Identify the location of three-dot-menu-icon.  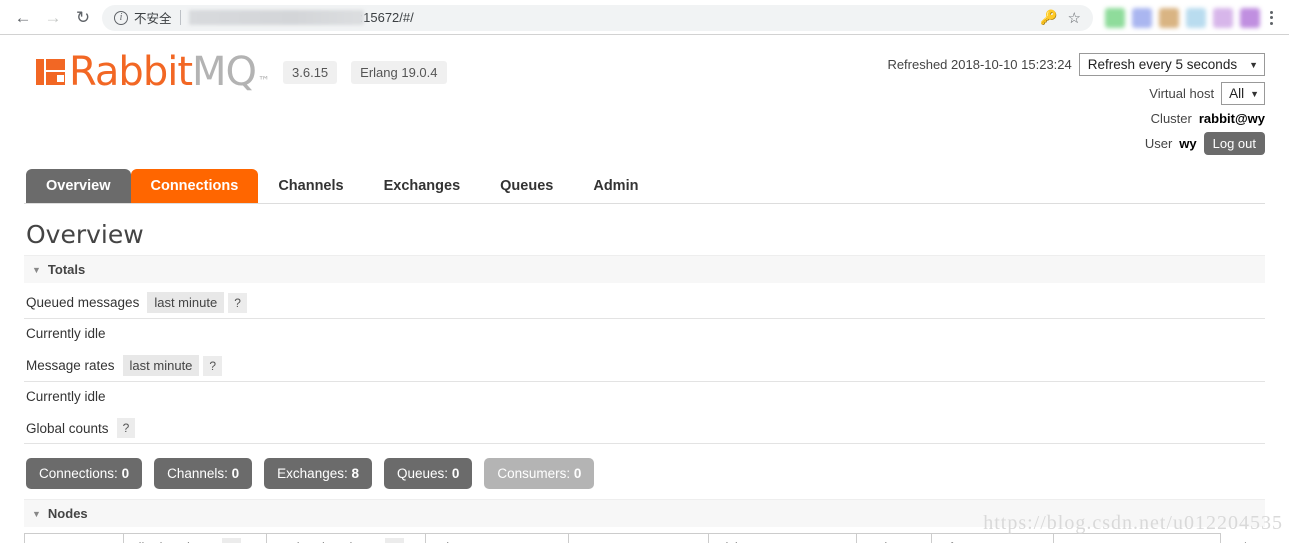
(1270, 17).